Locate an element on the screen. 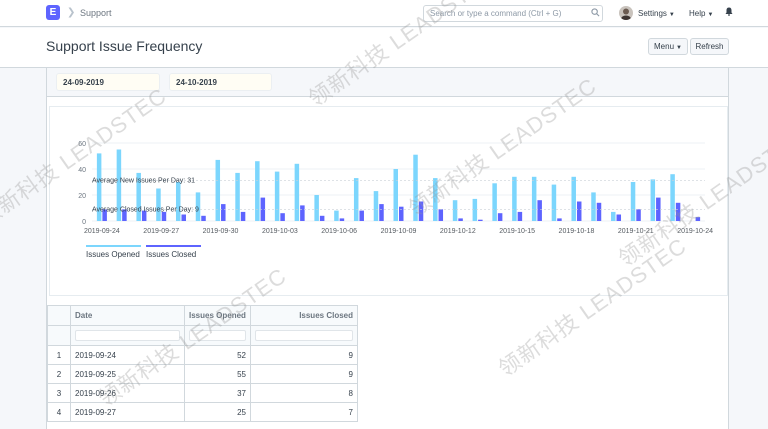 The width and height of the screenshot is (768, 429). settings-menu: Settings ▼ is located at coordinates (656, 13).